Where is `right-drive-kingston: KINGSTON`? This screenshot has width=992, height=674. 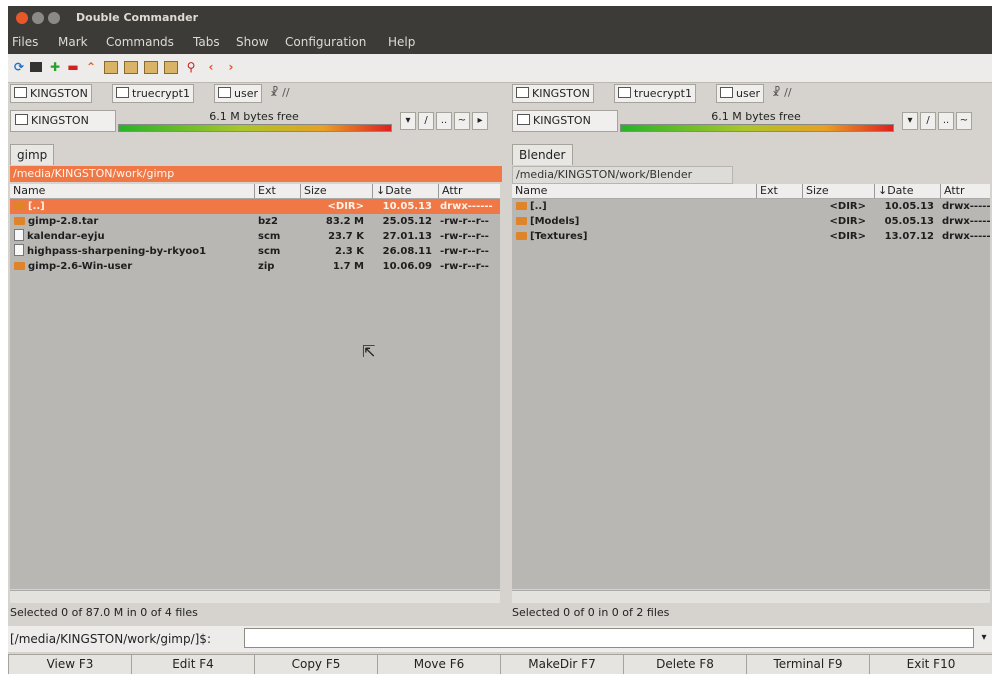
right-drive-kingston: KINGSTON is located at coordinates (553, 93).